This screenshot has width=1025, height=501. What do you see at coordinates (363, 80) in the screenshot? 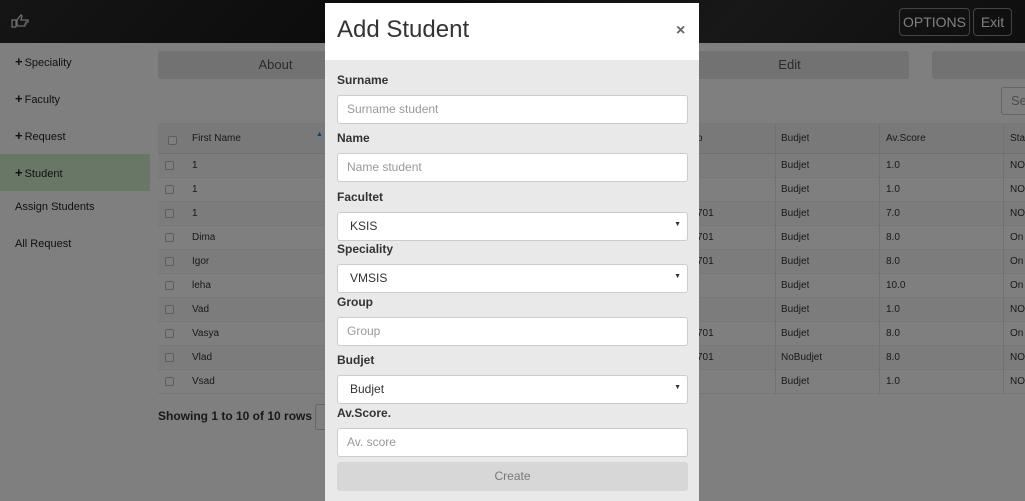
I see `surname-label: Surname` at bounding box center [363, 80].